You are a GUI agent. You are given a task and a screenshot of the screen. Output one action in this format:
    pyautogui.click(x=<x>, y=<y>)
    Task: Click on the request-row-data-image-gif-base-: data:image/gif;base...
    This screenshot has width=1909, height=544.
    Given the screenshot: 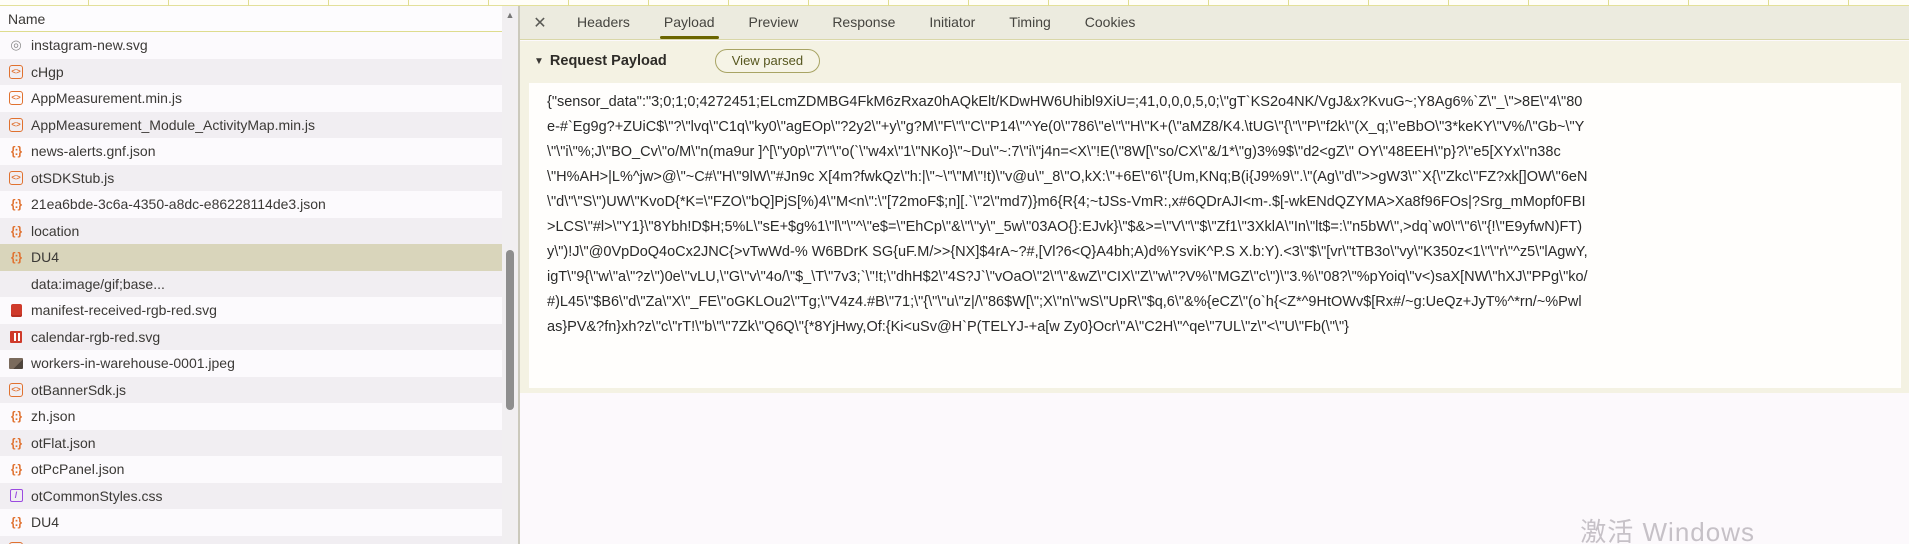 What is the action you would take?
    pyautogui.click(x=251, y=283)
    